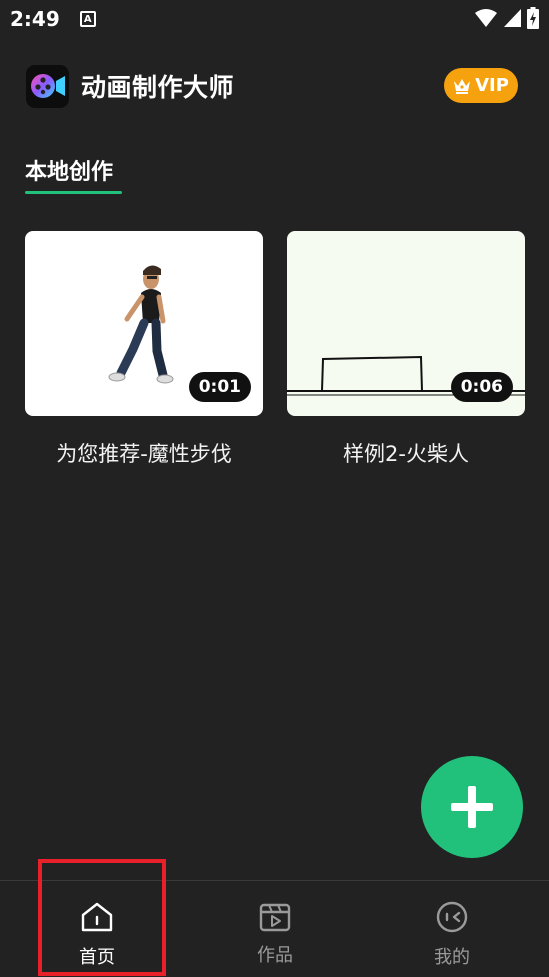 The image size is (549, 977). What do you see at coordinates (87, 19) in the screenshot?
I see `notification-icon: A` at bounding box center [87, 19].